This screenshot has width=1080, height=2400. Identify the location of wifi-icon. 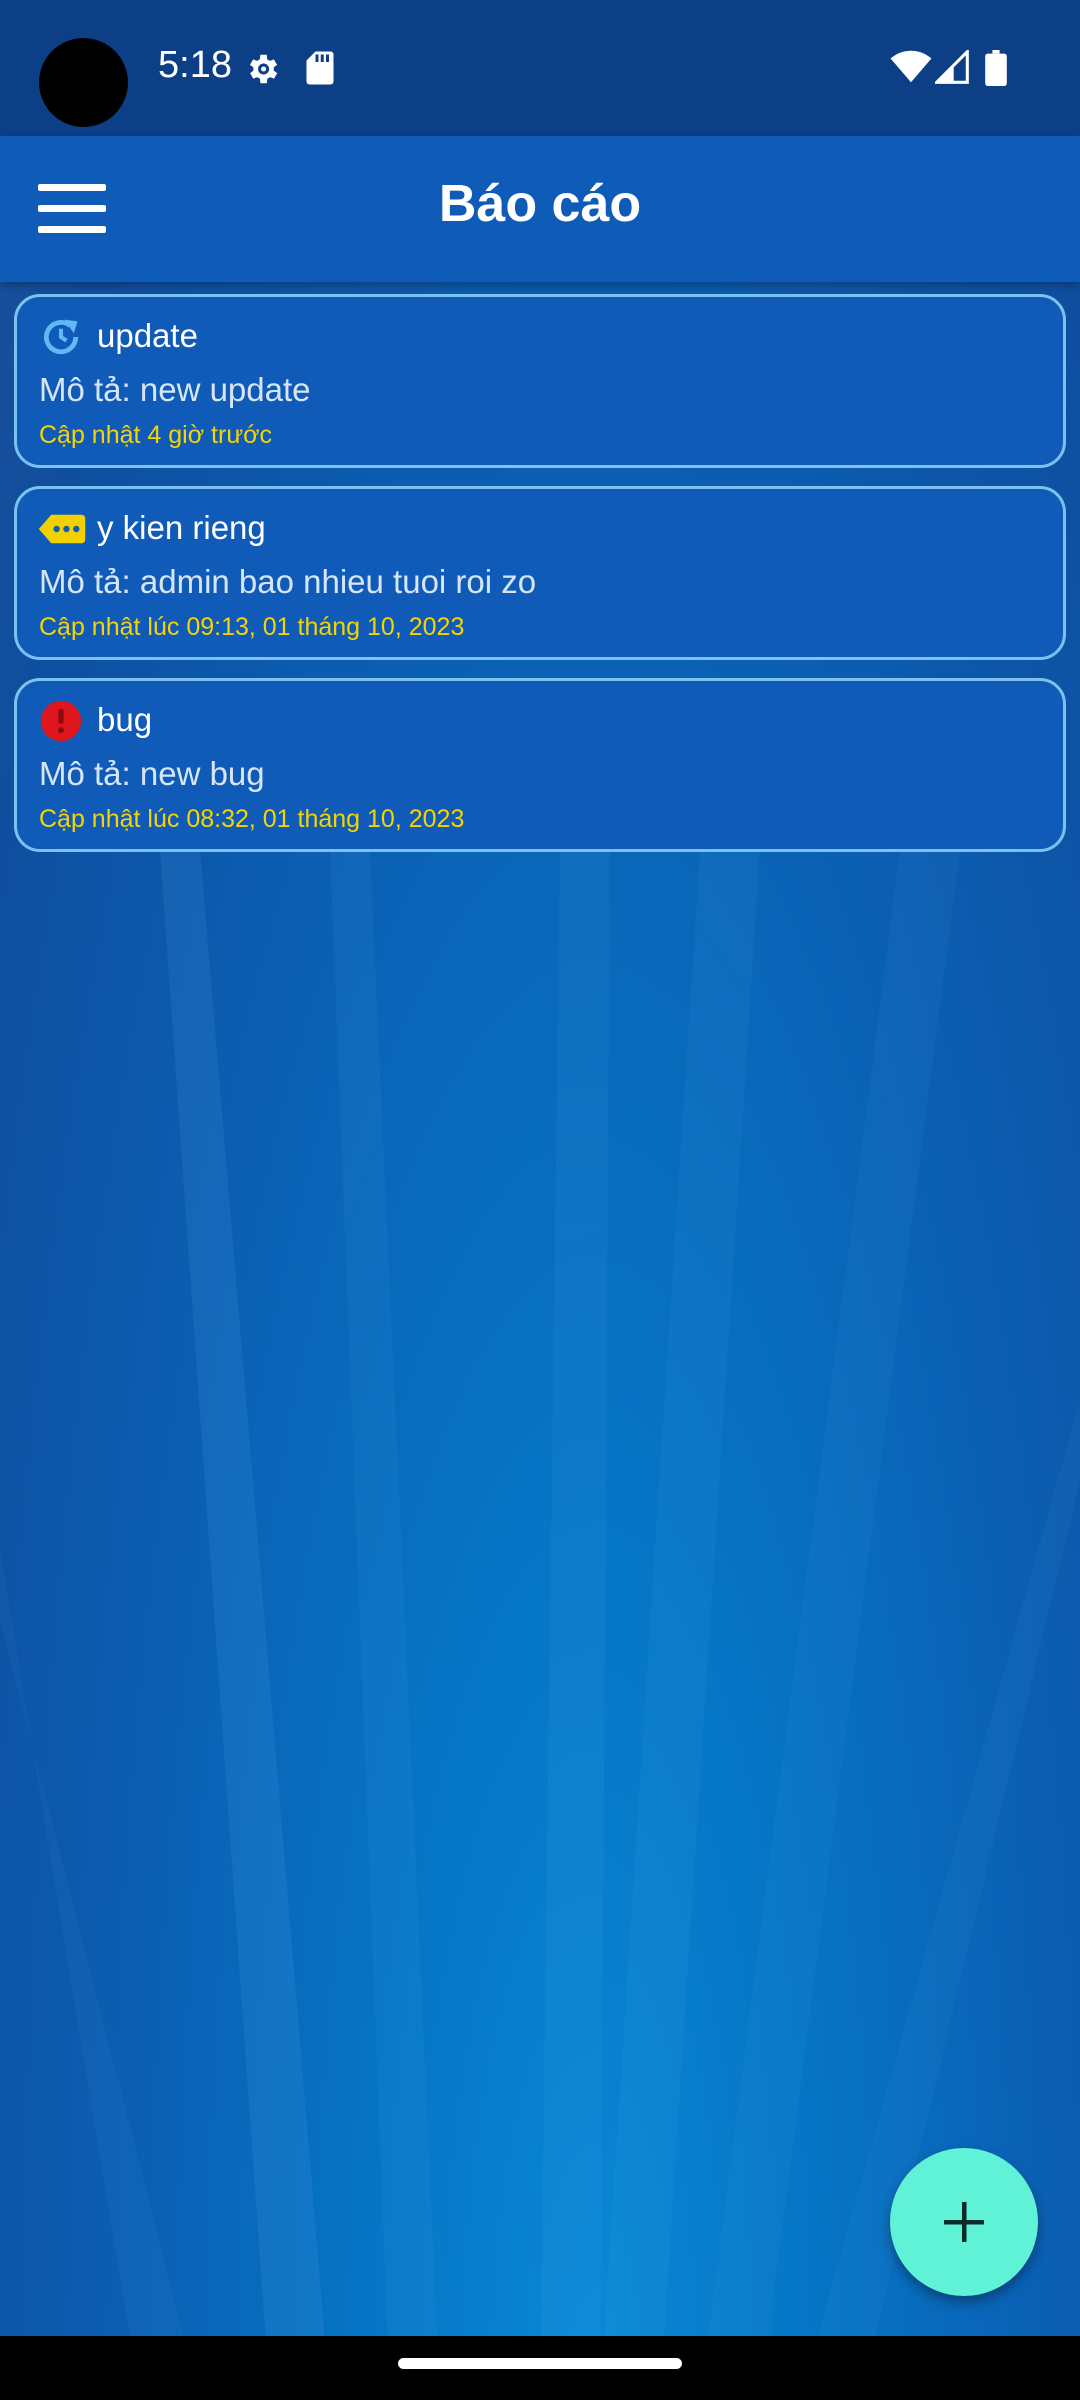
(911, 69).